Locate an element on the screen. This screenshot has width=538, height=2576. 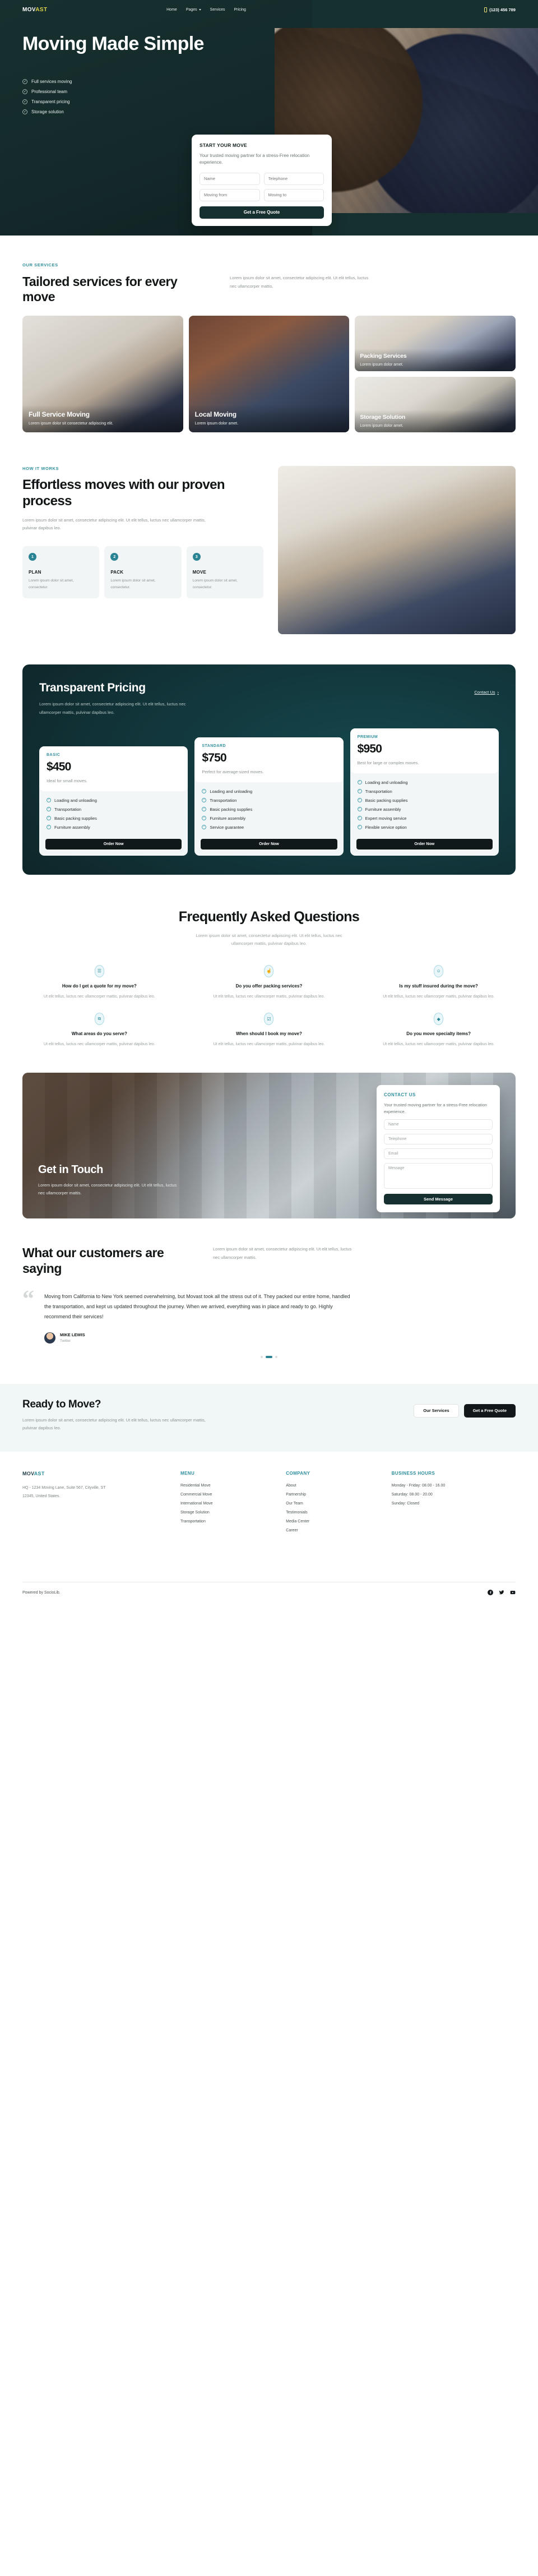
footer-link: Media Center is located at coordinates (333, 1522).